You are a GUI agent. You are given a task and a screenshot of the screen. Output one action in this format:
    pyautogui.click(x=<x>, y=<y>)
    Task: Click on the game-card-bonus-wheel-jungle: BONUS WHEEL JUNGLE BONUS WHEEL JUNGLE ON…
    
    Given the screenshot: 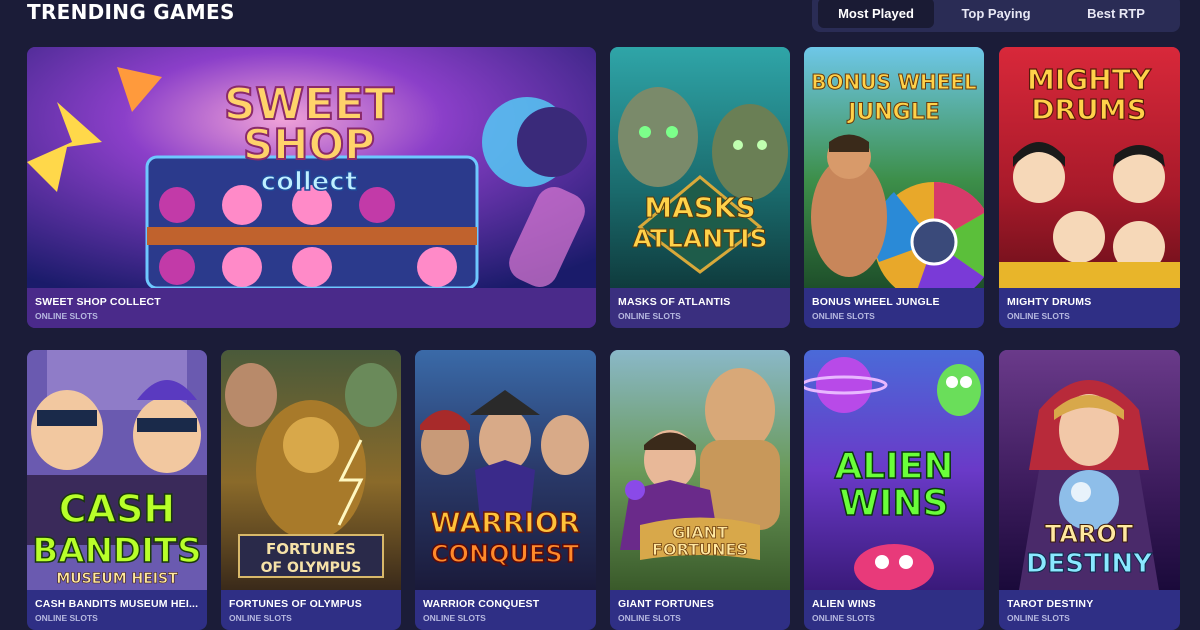 What is the action you would take?
    pyautogui.click(x=894, y=187)
    